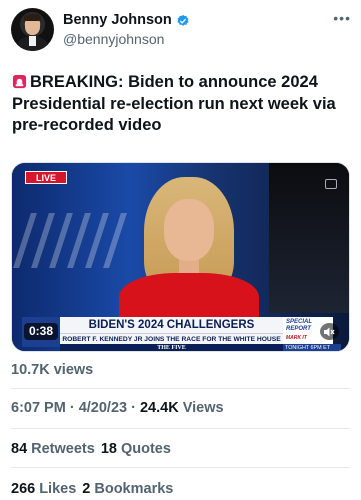  I want to click on bookmarks-label: Bookmarks, so click(134, 489).